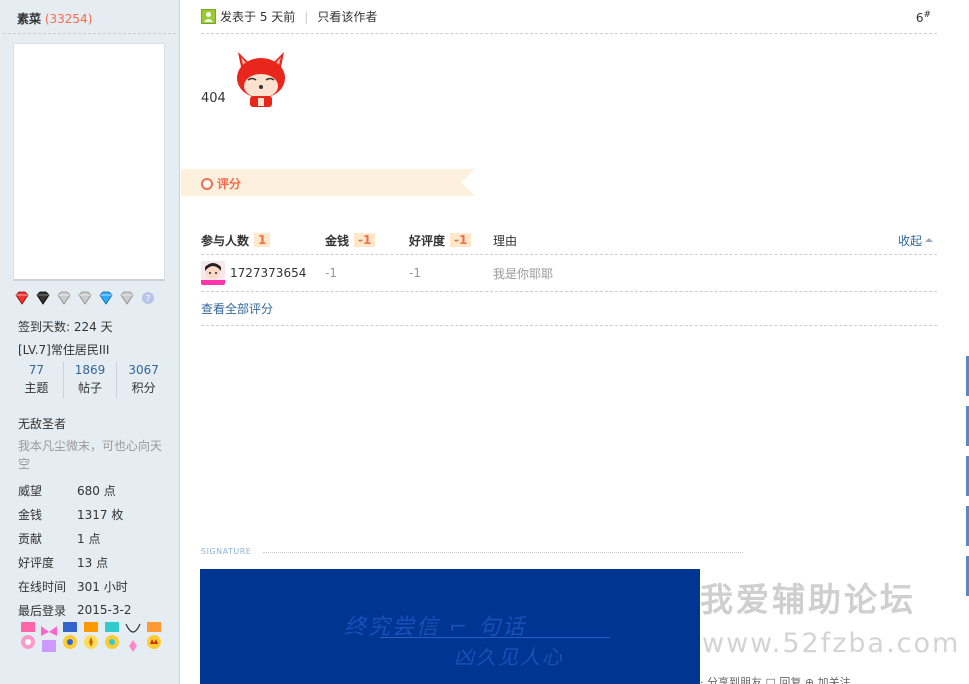  I want to click on medal-crown-icon, so click(154, 640).